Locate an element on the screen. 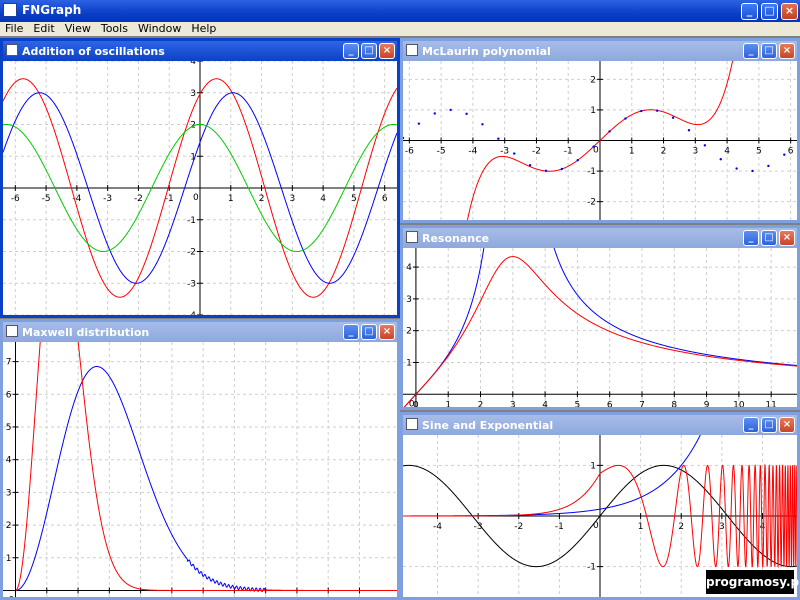 This screenshot has width=800, height=600. window-title-bar: McLaurin polynomial _ □ × is located at coordinates (600, 51).